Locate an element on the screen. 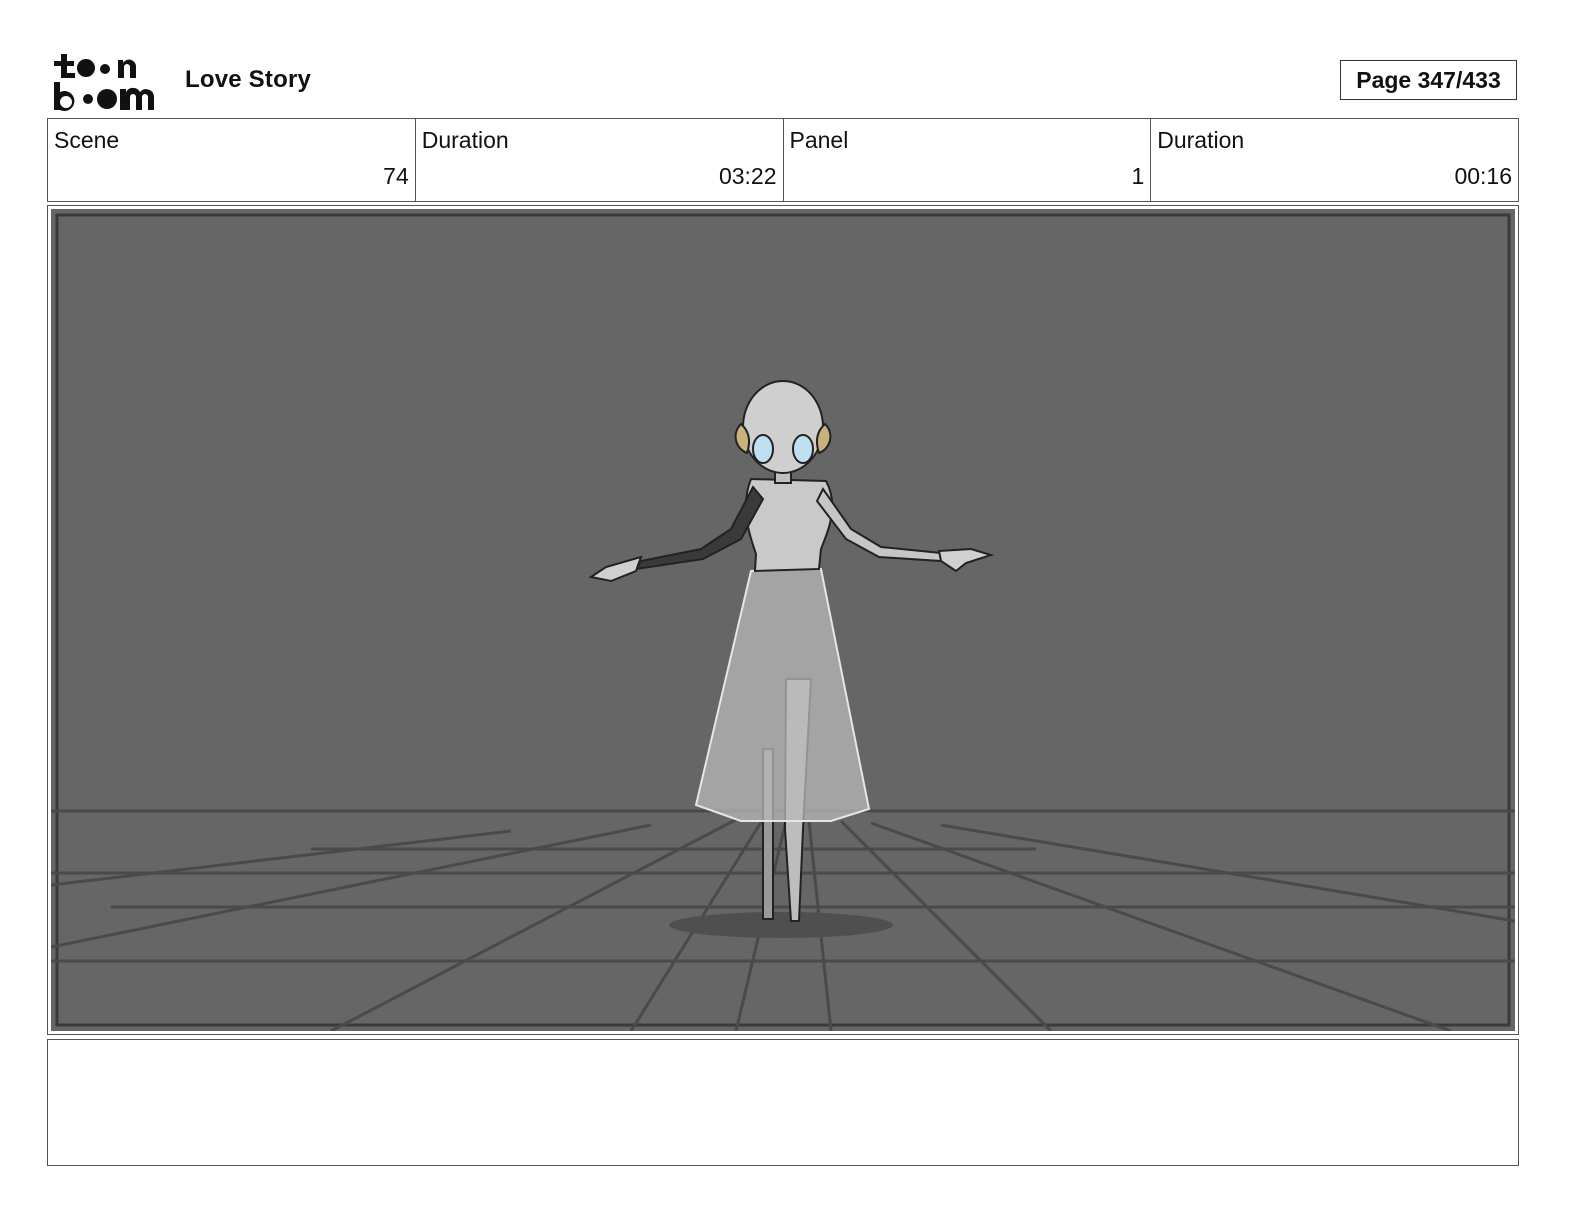  panel-duration-cell: Duration 00:16 is located at coordinates (1334, 160).